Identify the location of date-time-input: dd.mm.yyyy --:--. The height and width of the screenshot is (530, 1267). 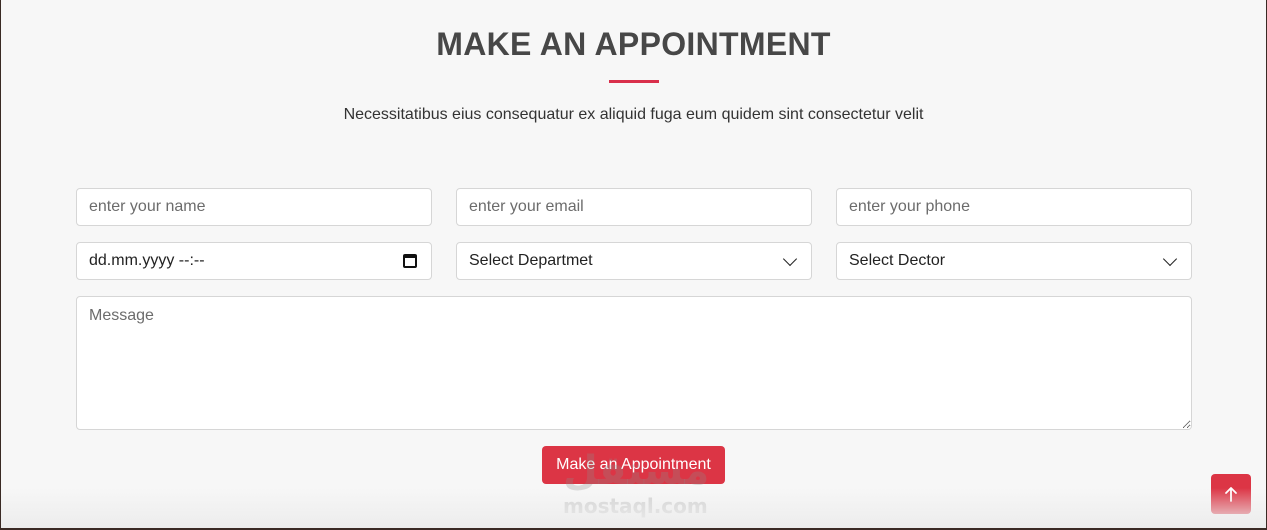
(254, 261).